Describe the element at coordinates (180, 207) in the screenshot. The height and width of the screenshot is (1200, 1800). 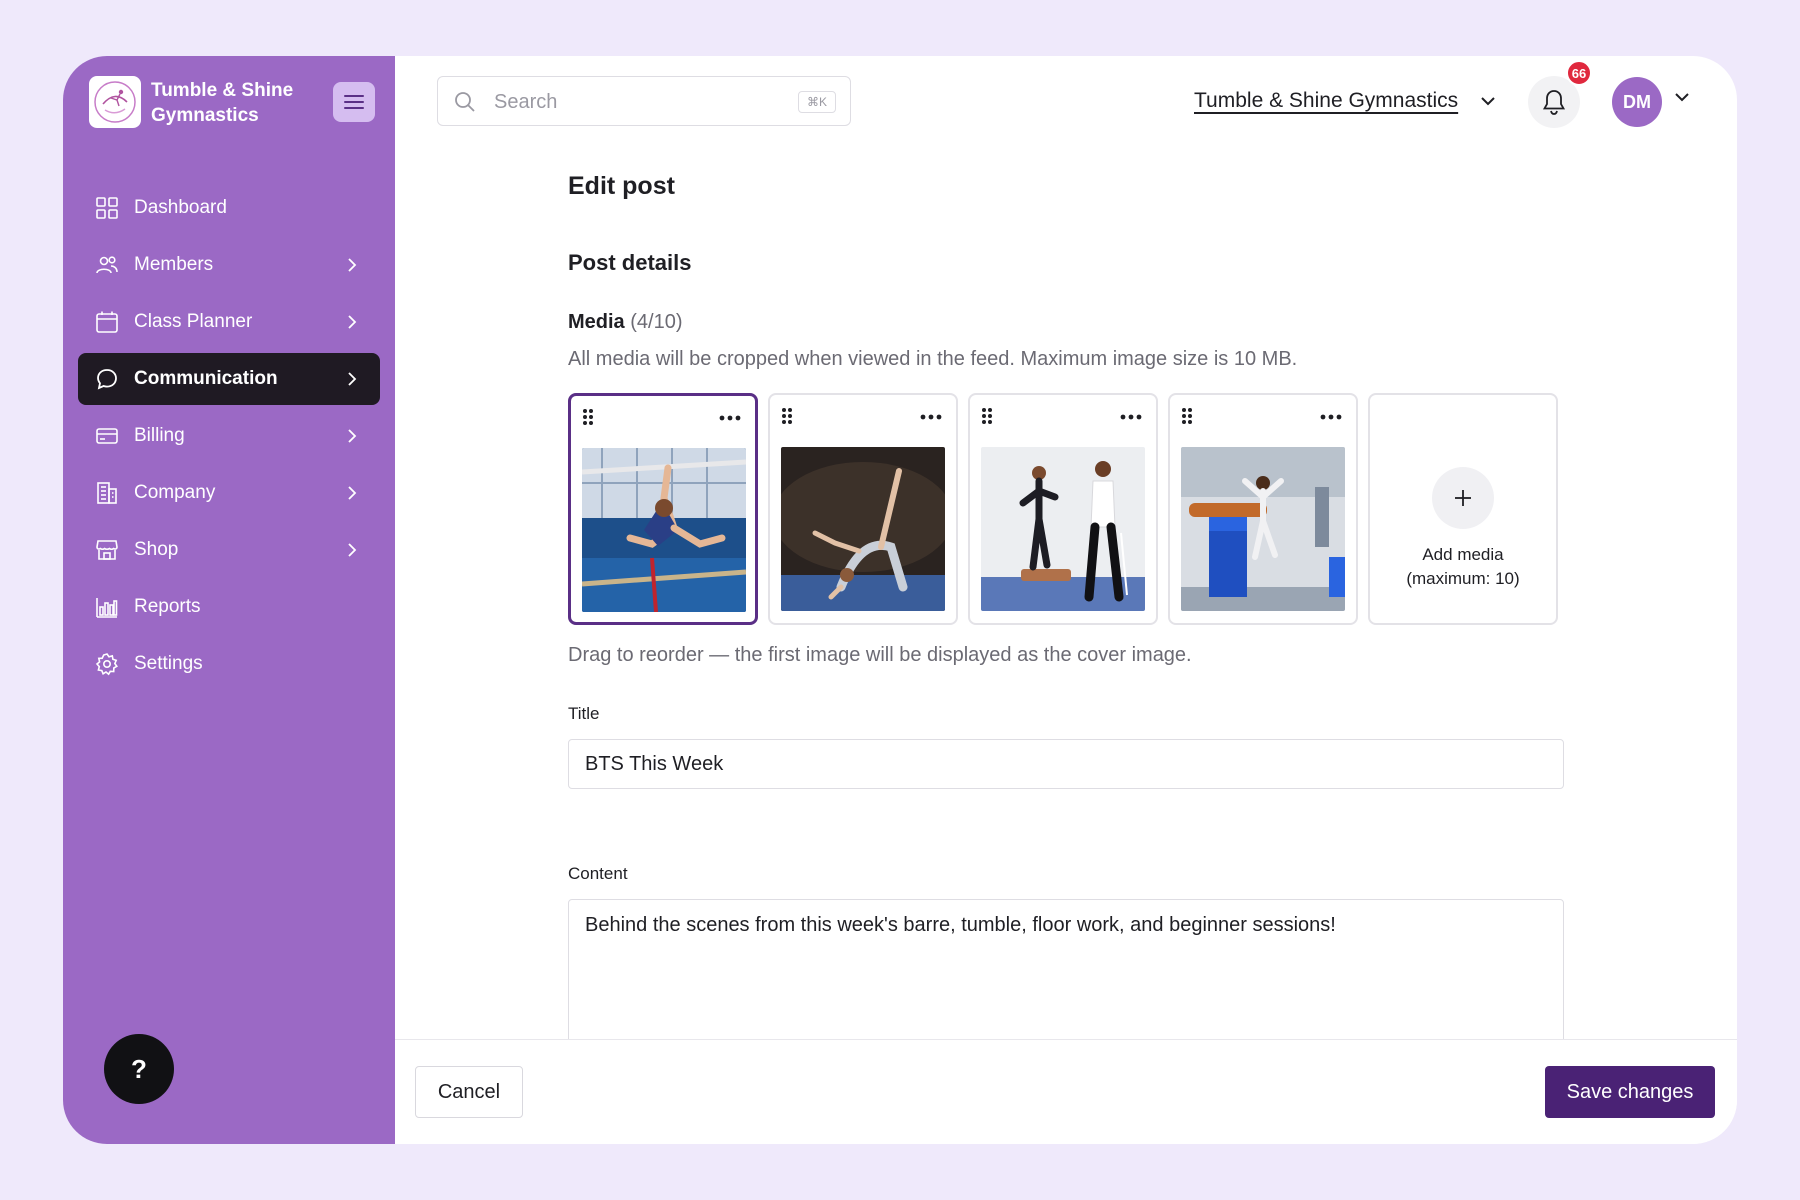
I see `sidebar-item-label: Dashboard` at that location.